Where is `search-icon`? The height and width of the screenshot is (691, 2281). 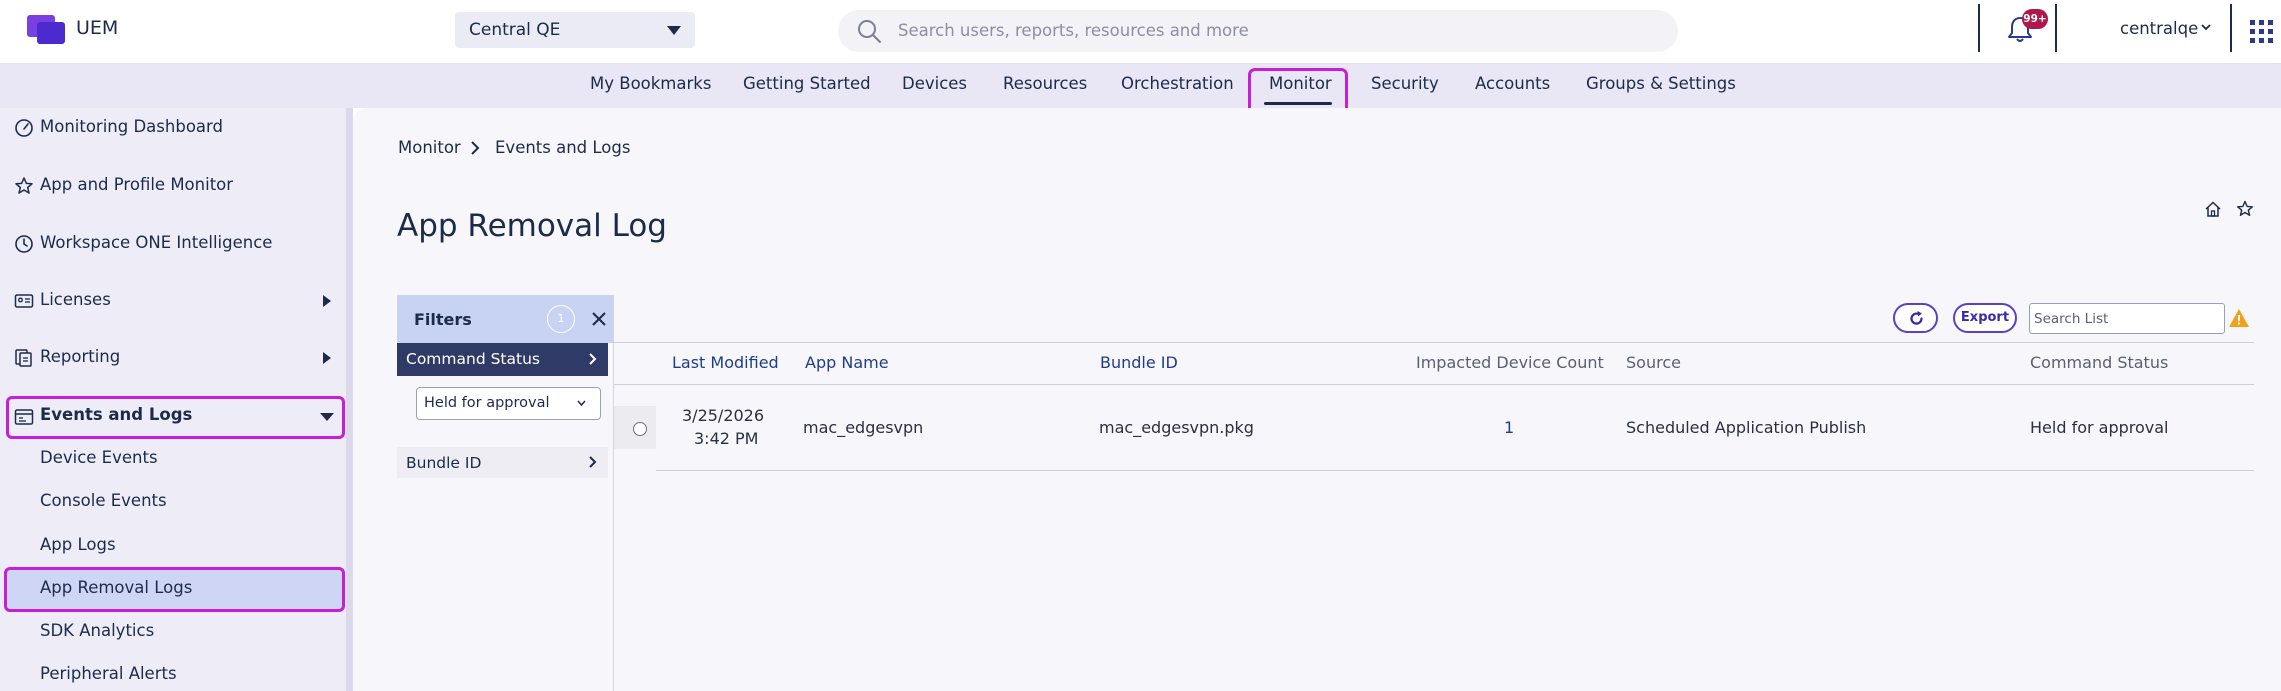
search-icon is located at coordinates (869, 31).